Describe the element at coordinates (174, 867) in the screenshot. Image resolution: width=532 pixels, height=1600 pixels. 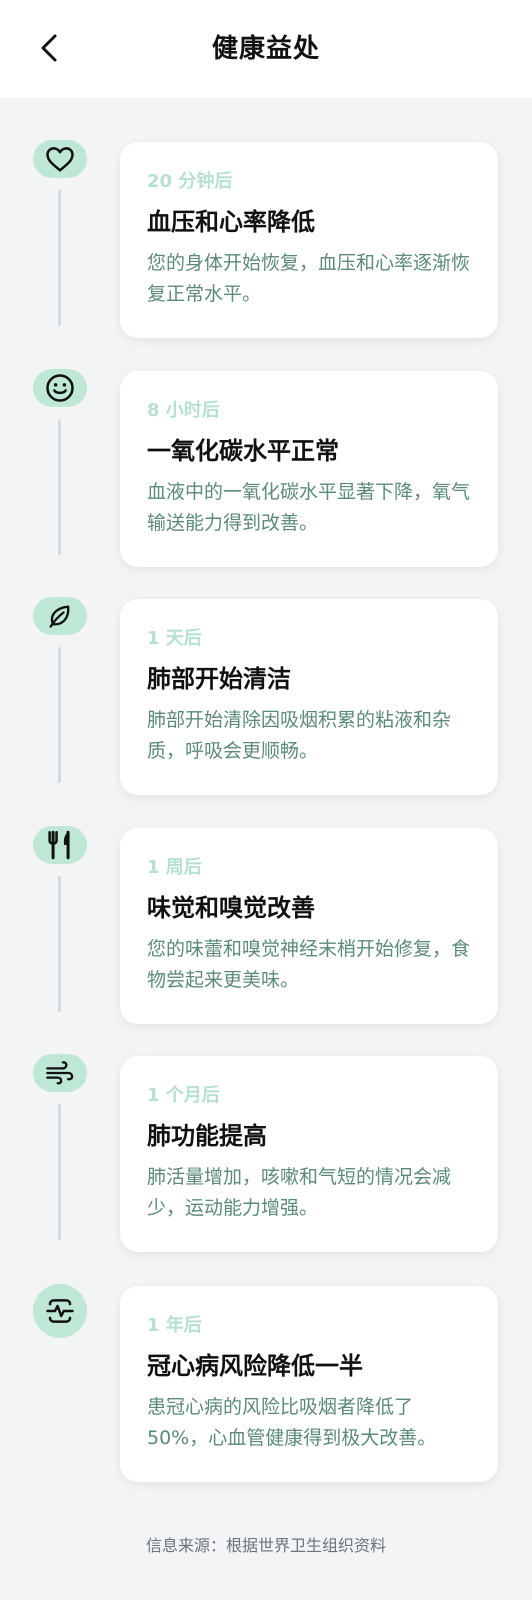
I see `benefit-time: 1 周后` at that location.